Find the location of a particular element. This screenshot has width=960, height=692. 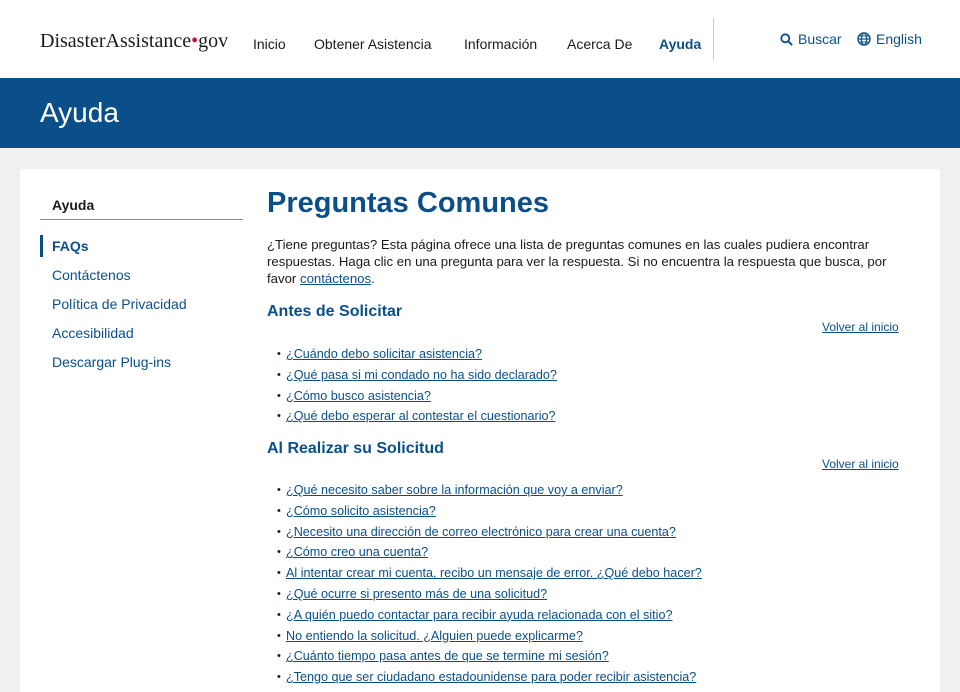

language-label: English is located at coordinates (899, 39).